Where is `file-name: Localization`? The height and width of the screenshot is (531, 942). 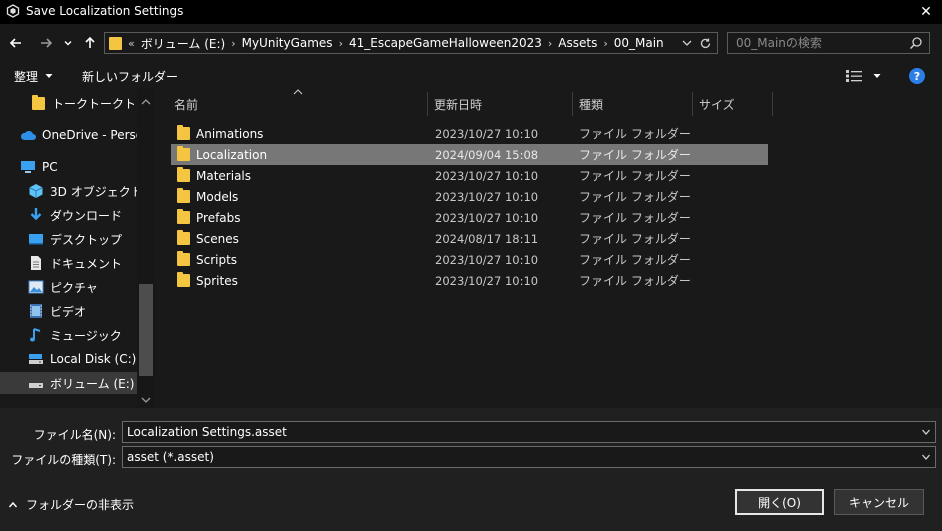 file-name: Localization is located at coordinates (232, 154).